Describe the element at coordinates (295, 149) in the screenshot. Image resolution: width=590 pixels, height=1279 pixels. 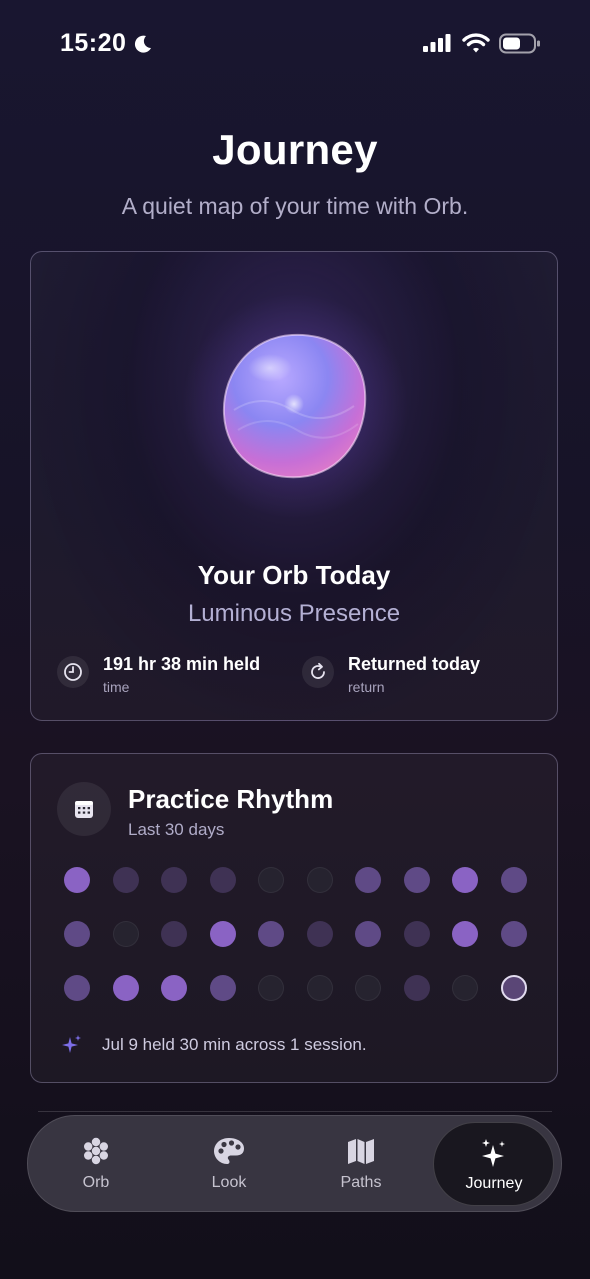
I see `page-title: Journey` at that location.